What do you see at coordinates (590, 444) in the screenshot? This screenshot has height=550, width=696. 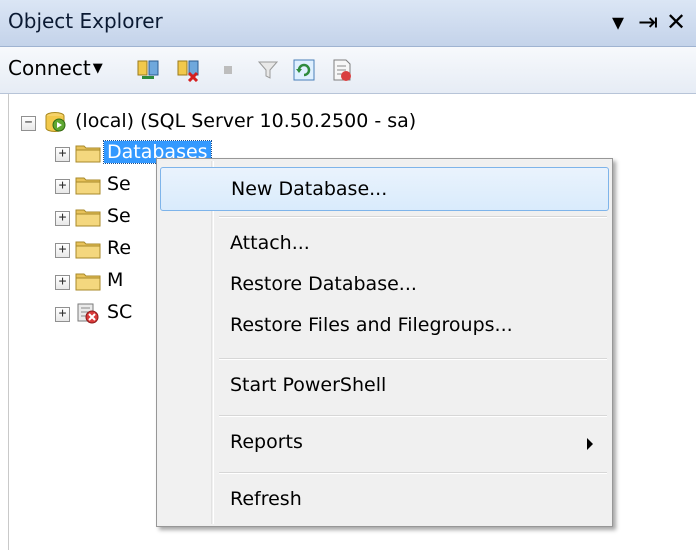 I see `submenu-arrow-icon` at bounding box center [590, 444].